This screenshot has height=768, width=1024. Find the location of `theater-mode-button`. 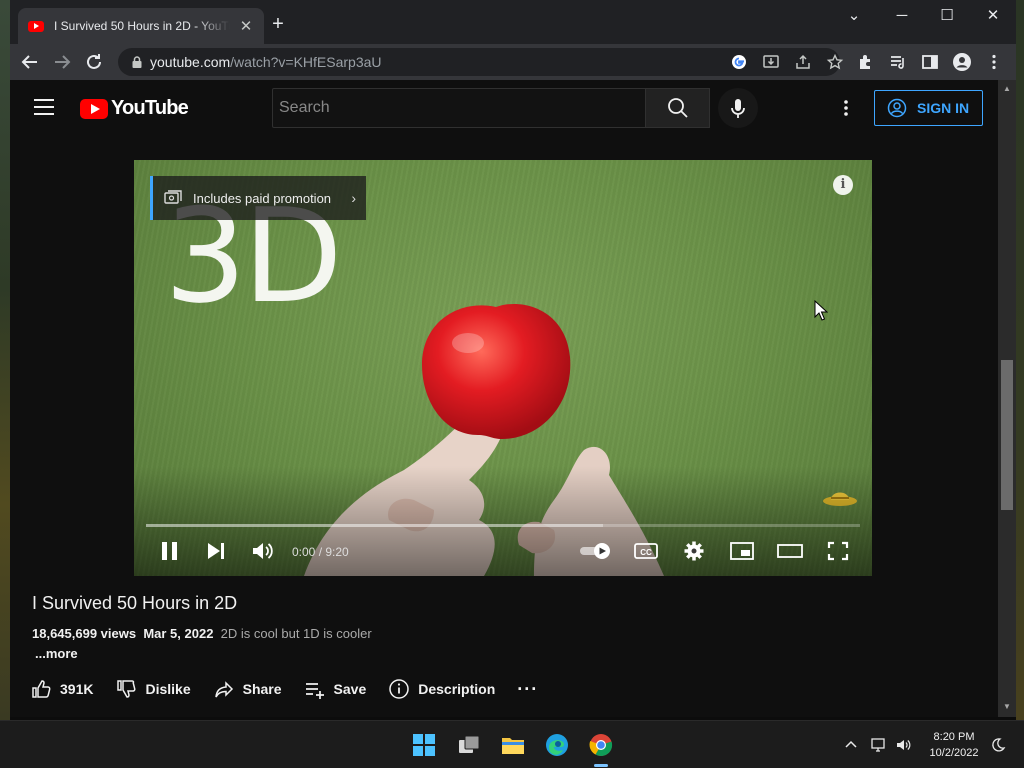

theater-mode-button is located at coordinates (790, 551).